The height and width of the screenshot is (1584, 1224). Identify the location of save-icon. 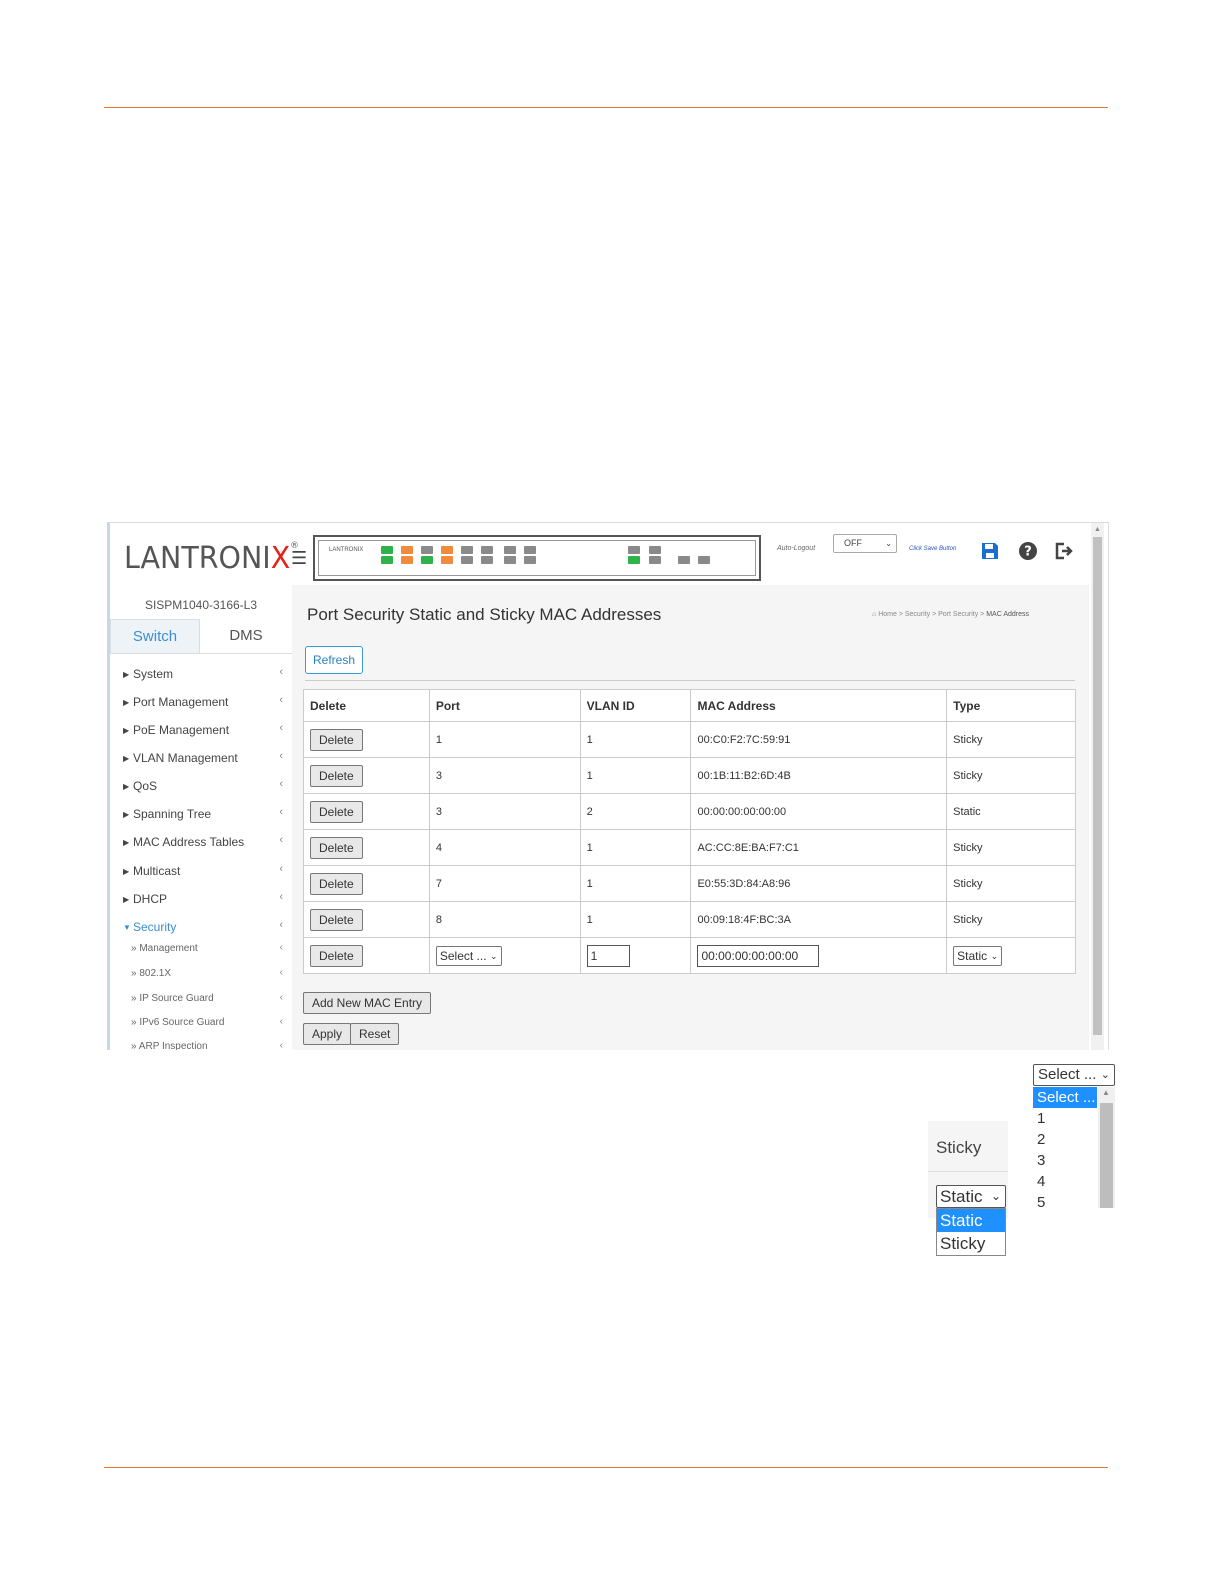
(990, 551).